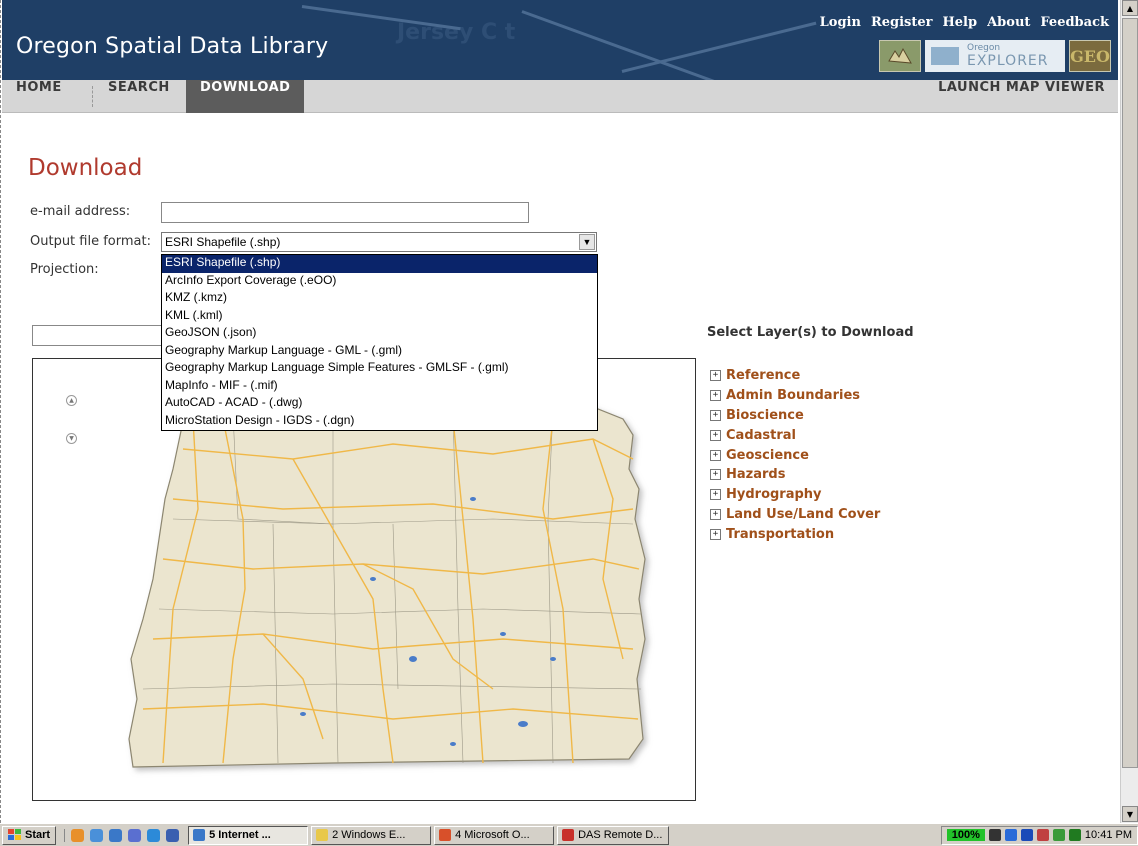 This screenshot has height=846, width=1138. I want to click on layer-label: Land Use/Land Cover, so click(803, 514).